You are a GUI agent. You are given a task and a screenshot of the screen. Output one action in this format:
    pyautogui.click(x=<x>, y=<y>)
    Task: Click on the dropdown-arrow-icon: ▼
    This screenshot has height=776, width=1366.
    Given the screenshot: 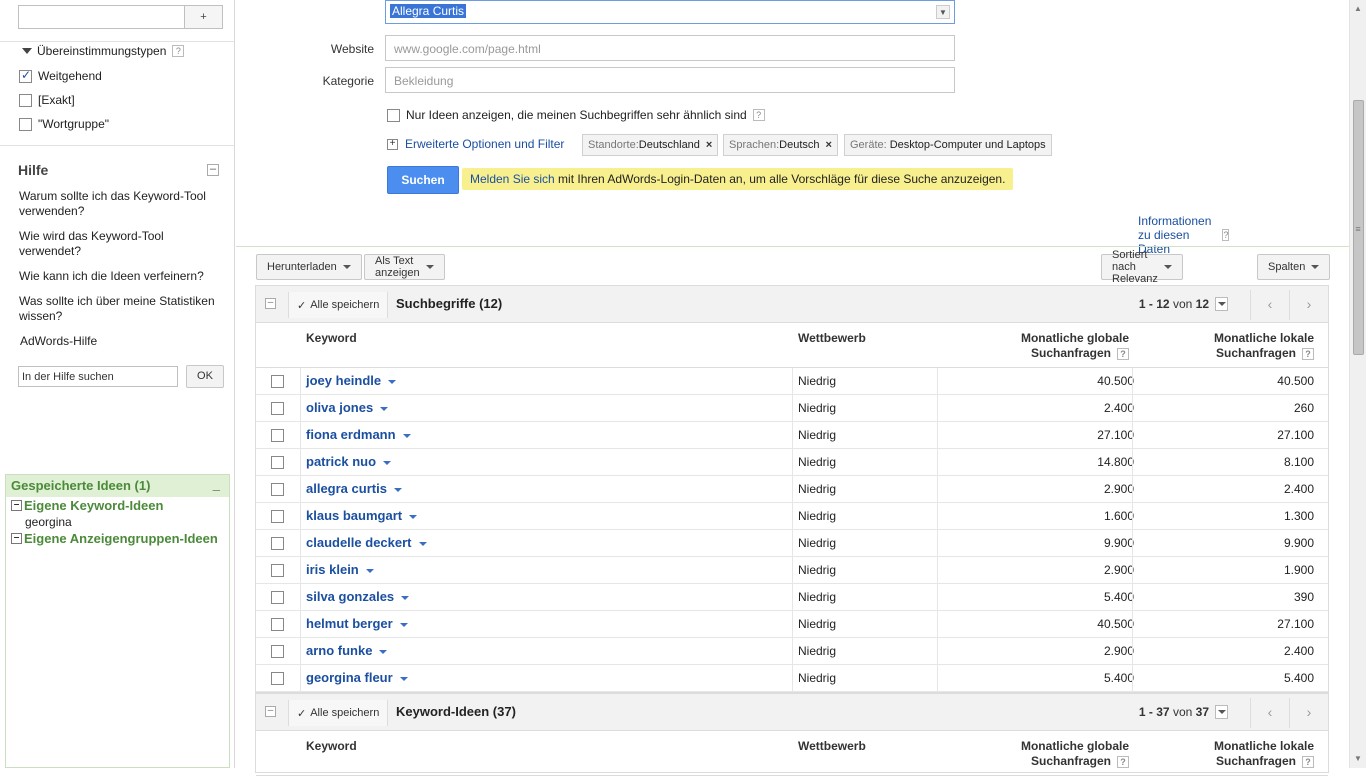 What is the action you would take?
    pyautogui.click(x=943, y=12)
    